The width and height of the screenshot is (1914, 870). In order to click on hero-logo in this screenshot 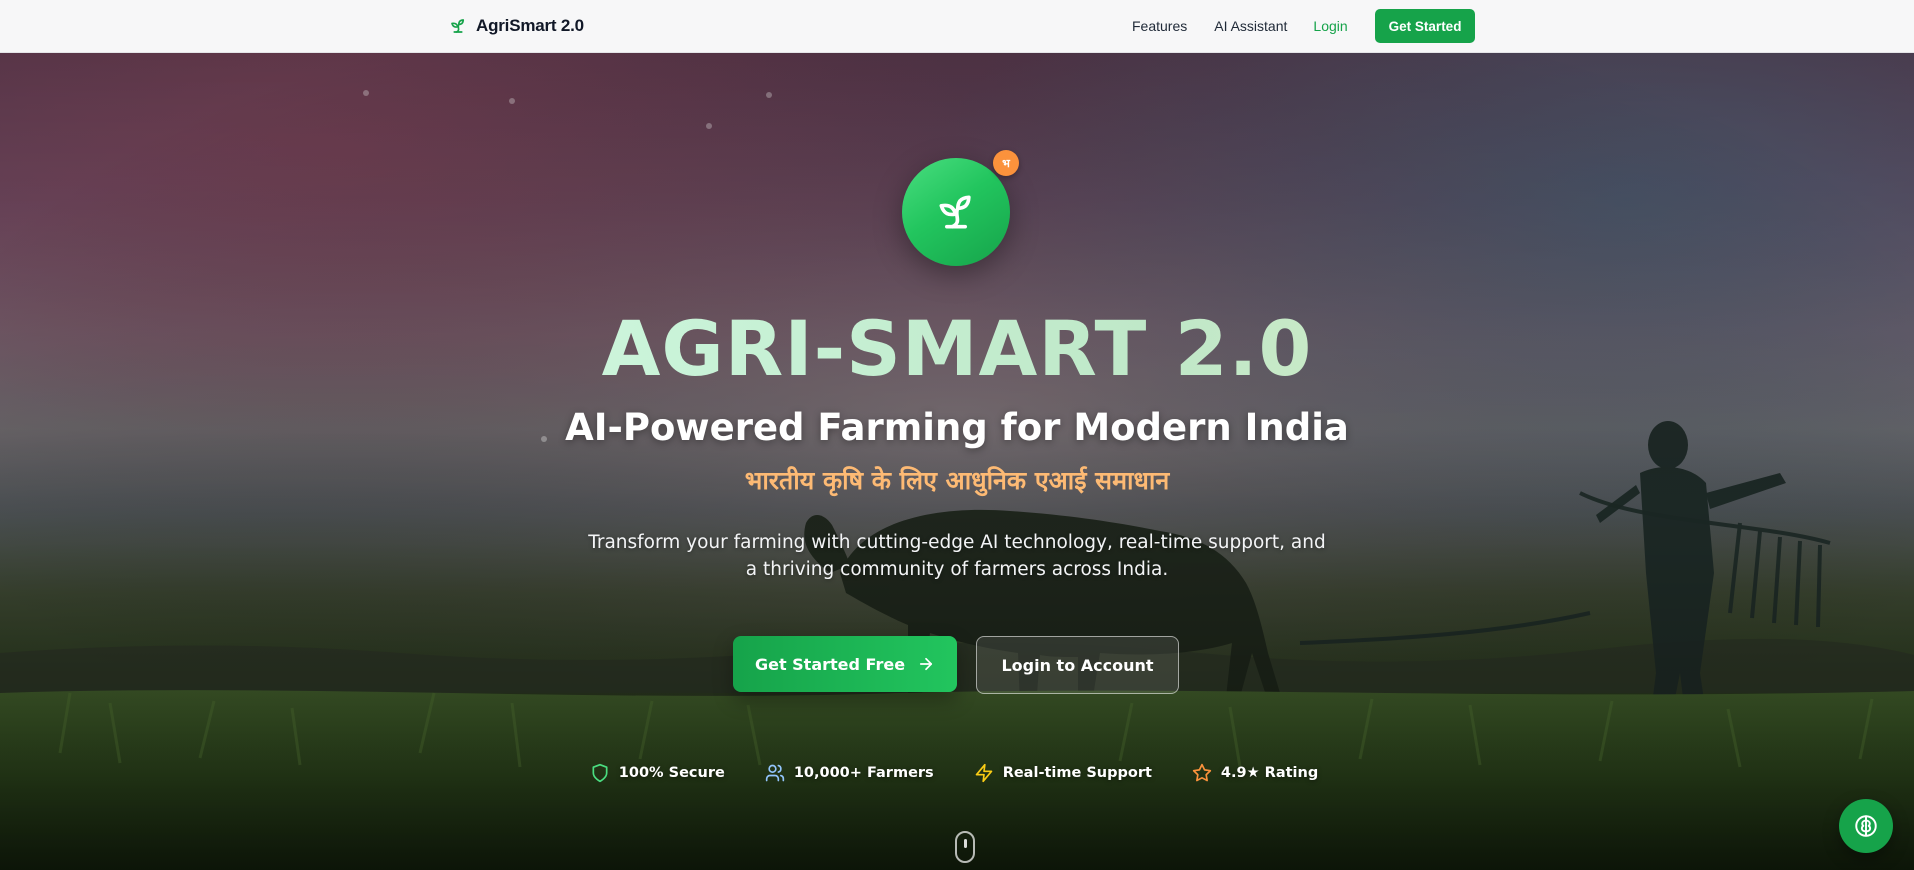, I will do `click(956, 212)`.